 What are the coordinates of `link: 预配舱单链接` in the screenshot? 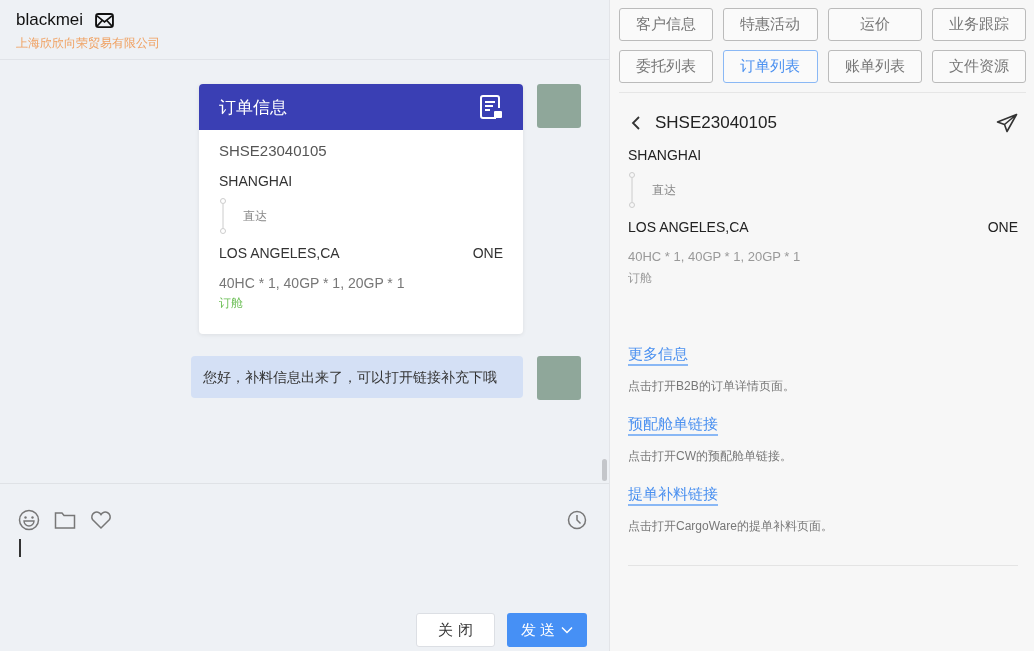 It's located at (673, 425).